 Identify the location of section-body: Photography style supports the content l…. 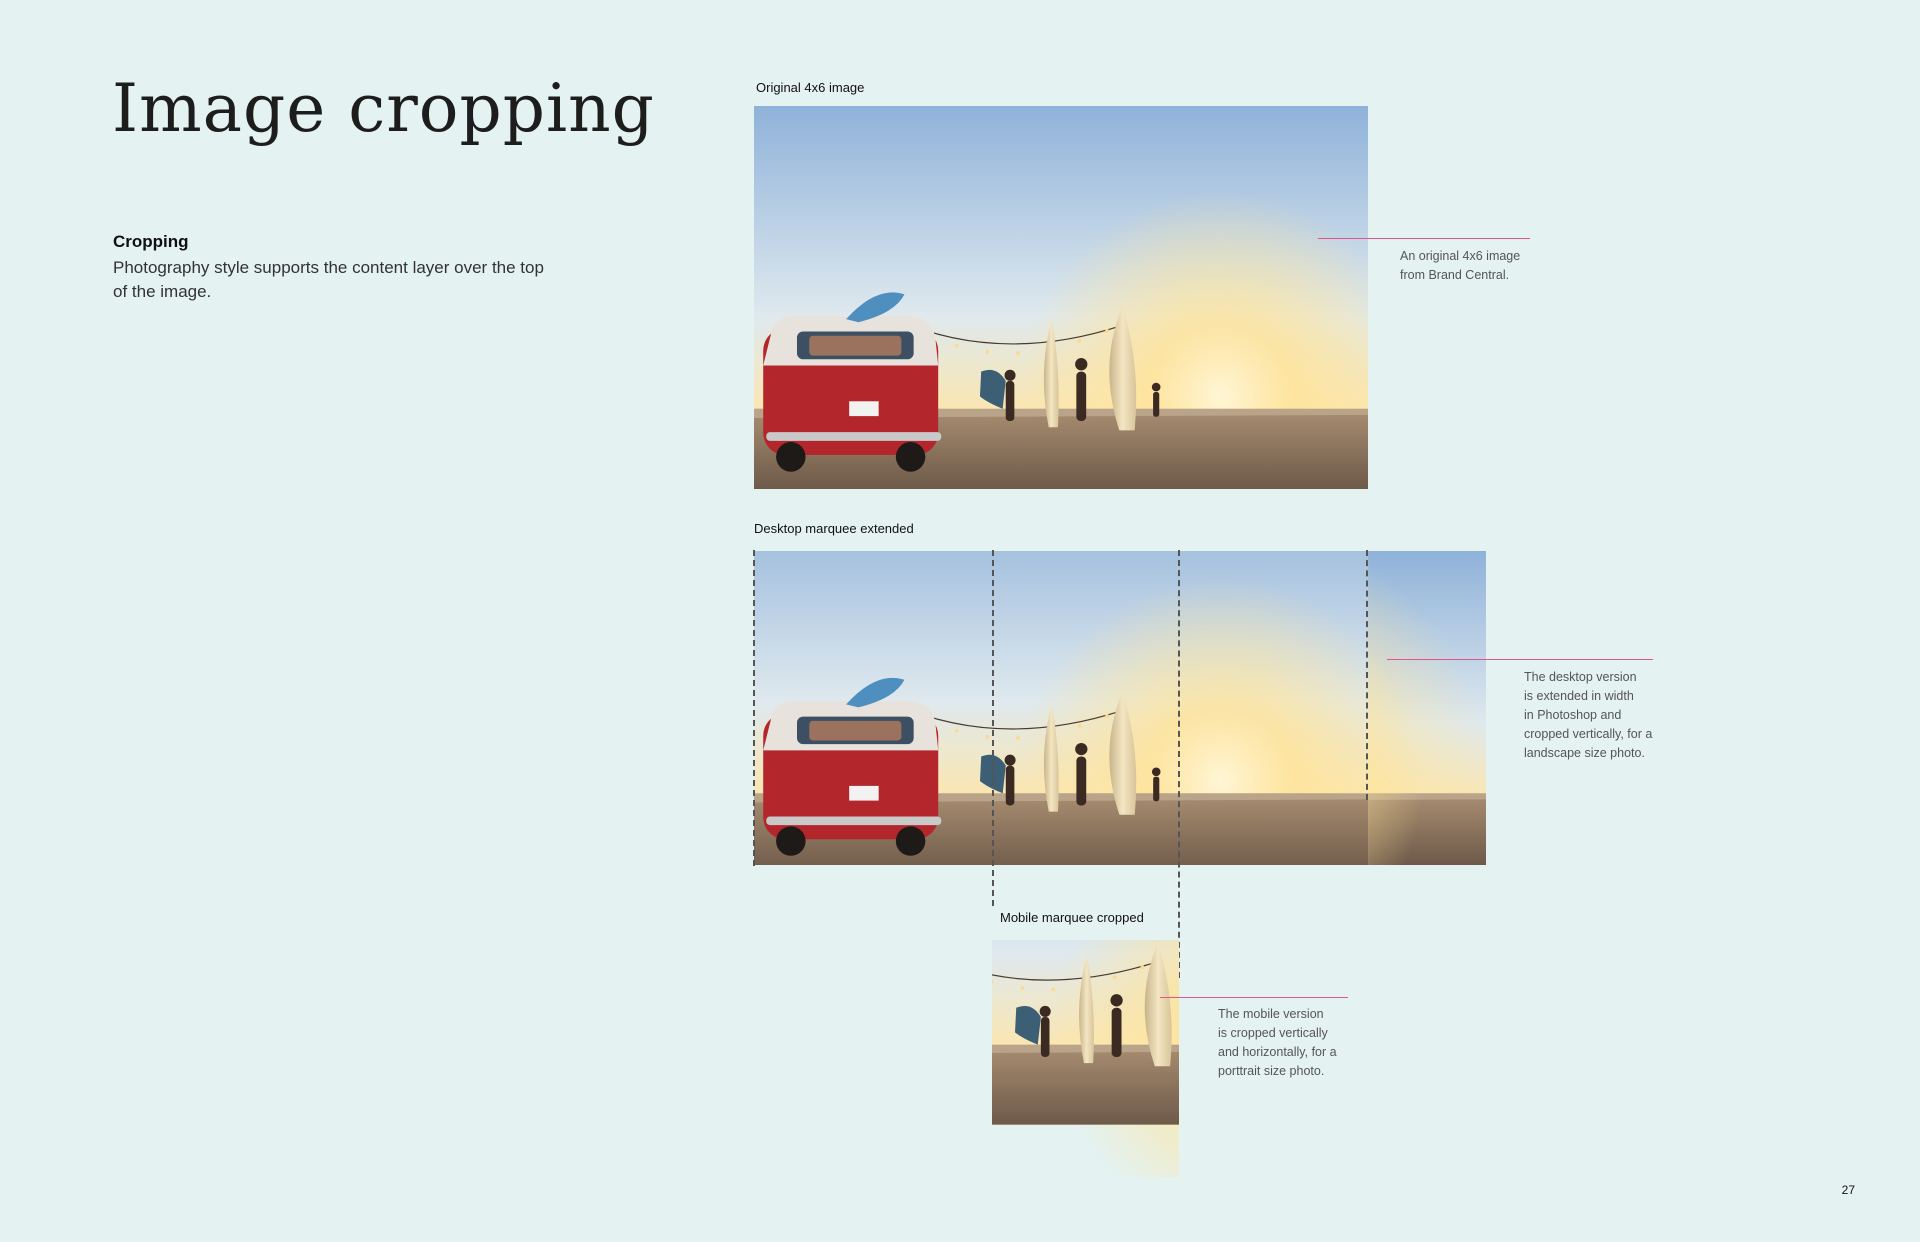
(328, 279).